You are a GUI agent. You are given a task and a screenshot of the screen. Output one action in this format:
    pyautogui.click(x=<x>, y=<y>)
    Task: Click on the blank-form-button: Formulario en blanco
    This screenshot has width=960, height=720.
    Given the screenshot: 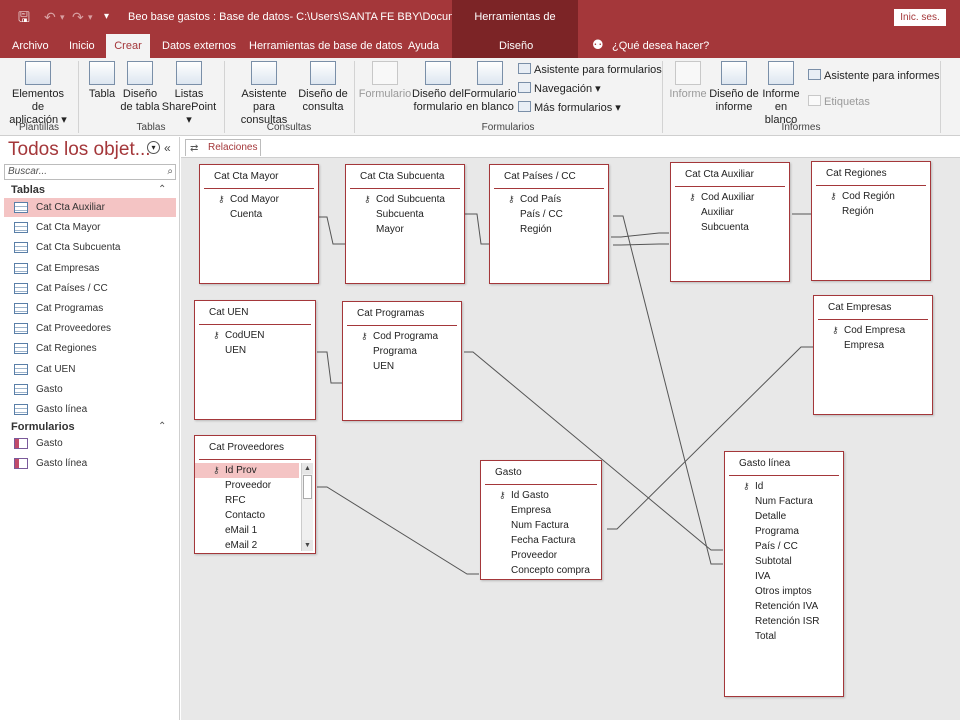 What is the action you would take?
    pyautogui.click(x=490, y=86)
    